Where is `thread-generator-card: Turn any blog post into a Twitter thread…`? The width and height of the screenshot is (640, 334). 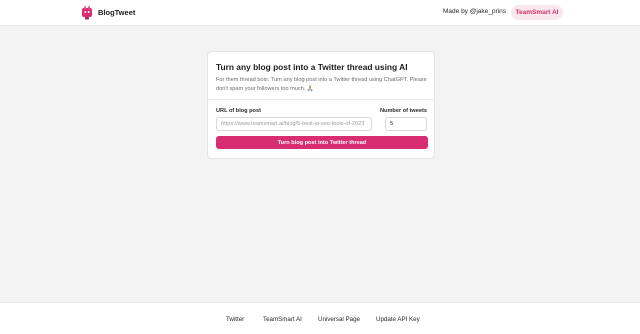 thread-generator-card: Turn any blog post into a Twitter thread… is located at coordinates (321, 105).